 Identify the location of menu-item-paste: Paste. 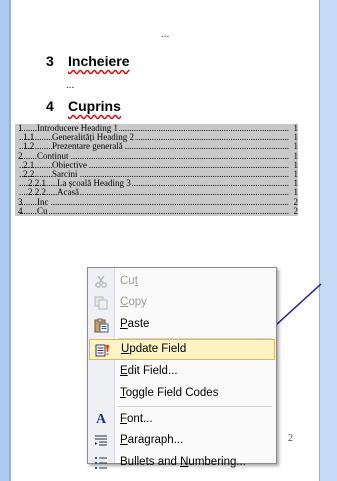
(182, 325).